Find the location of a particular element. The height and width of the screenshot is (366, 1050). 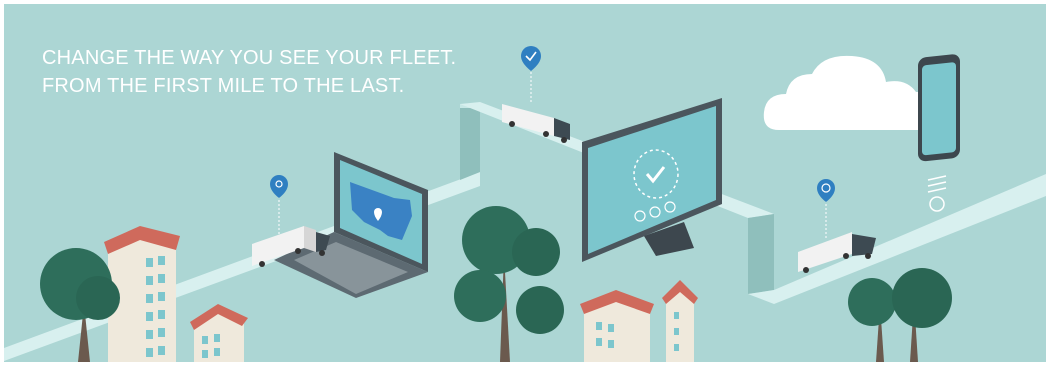

building is located at coordinates (617, 326).